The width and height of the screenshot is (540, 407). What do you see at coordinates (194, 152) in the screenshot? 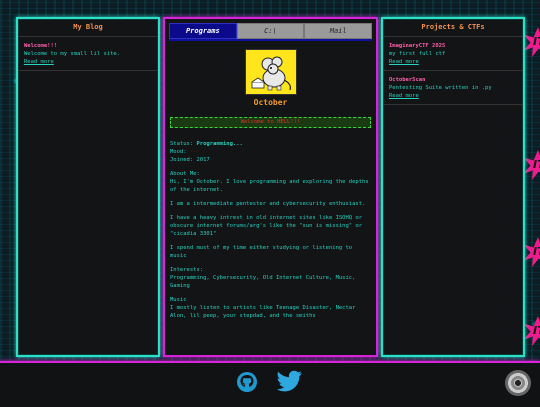
I see `mood-value: ---` at bounding box center [194, 152].